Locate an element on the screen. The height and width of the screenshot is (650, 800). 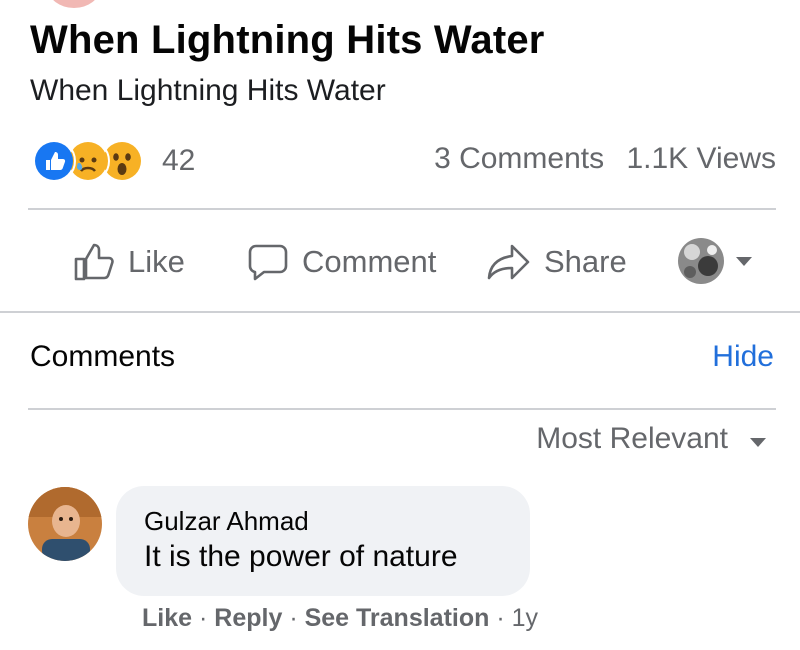
comment-bubble: Gulzar Ahmad It is the power of nature is located at coordinates (323, 541).